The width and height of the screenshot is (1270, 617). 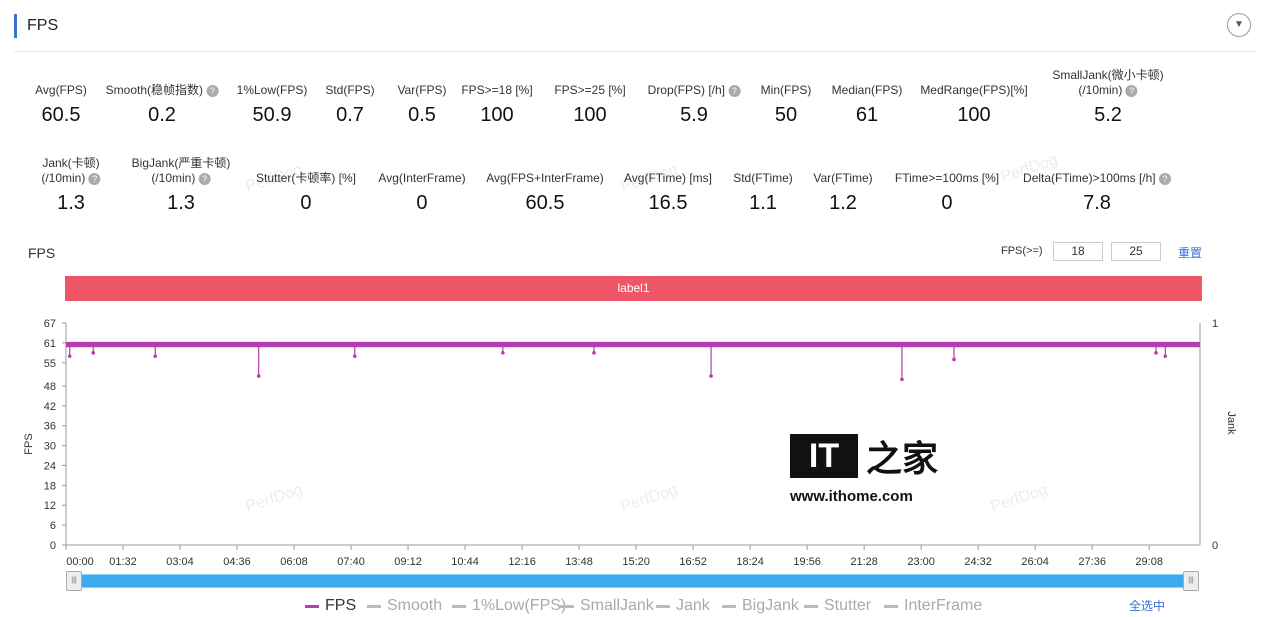 I want to click on y-tick-label: 6, so click(x=53, y=526).